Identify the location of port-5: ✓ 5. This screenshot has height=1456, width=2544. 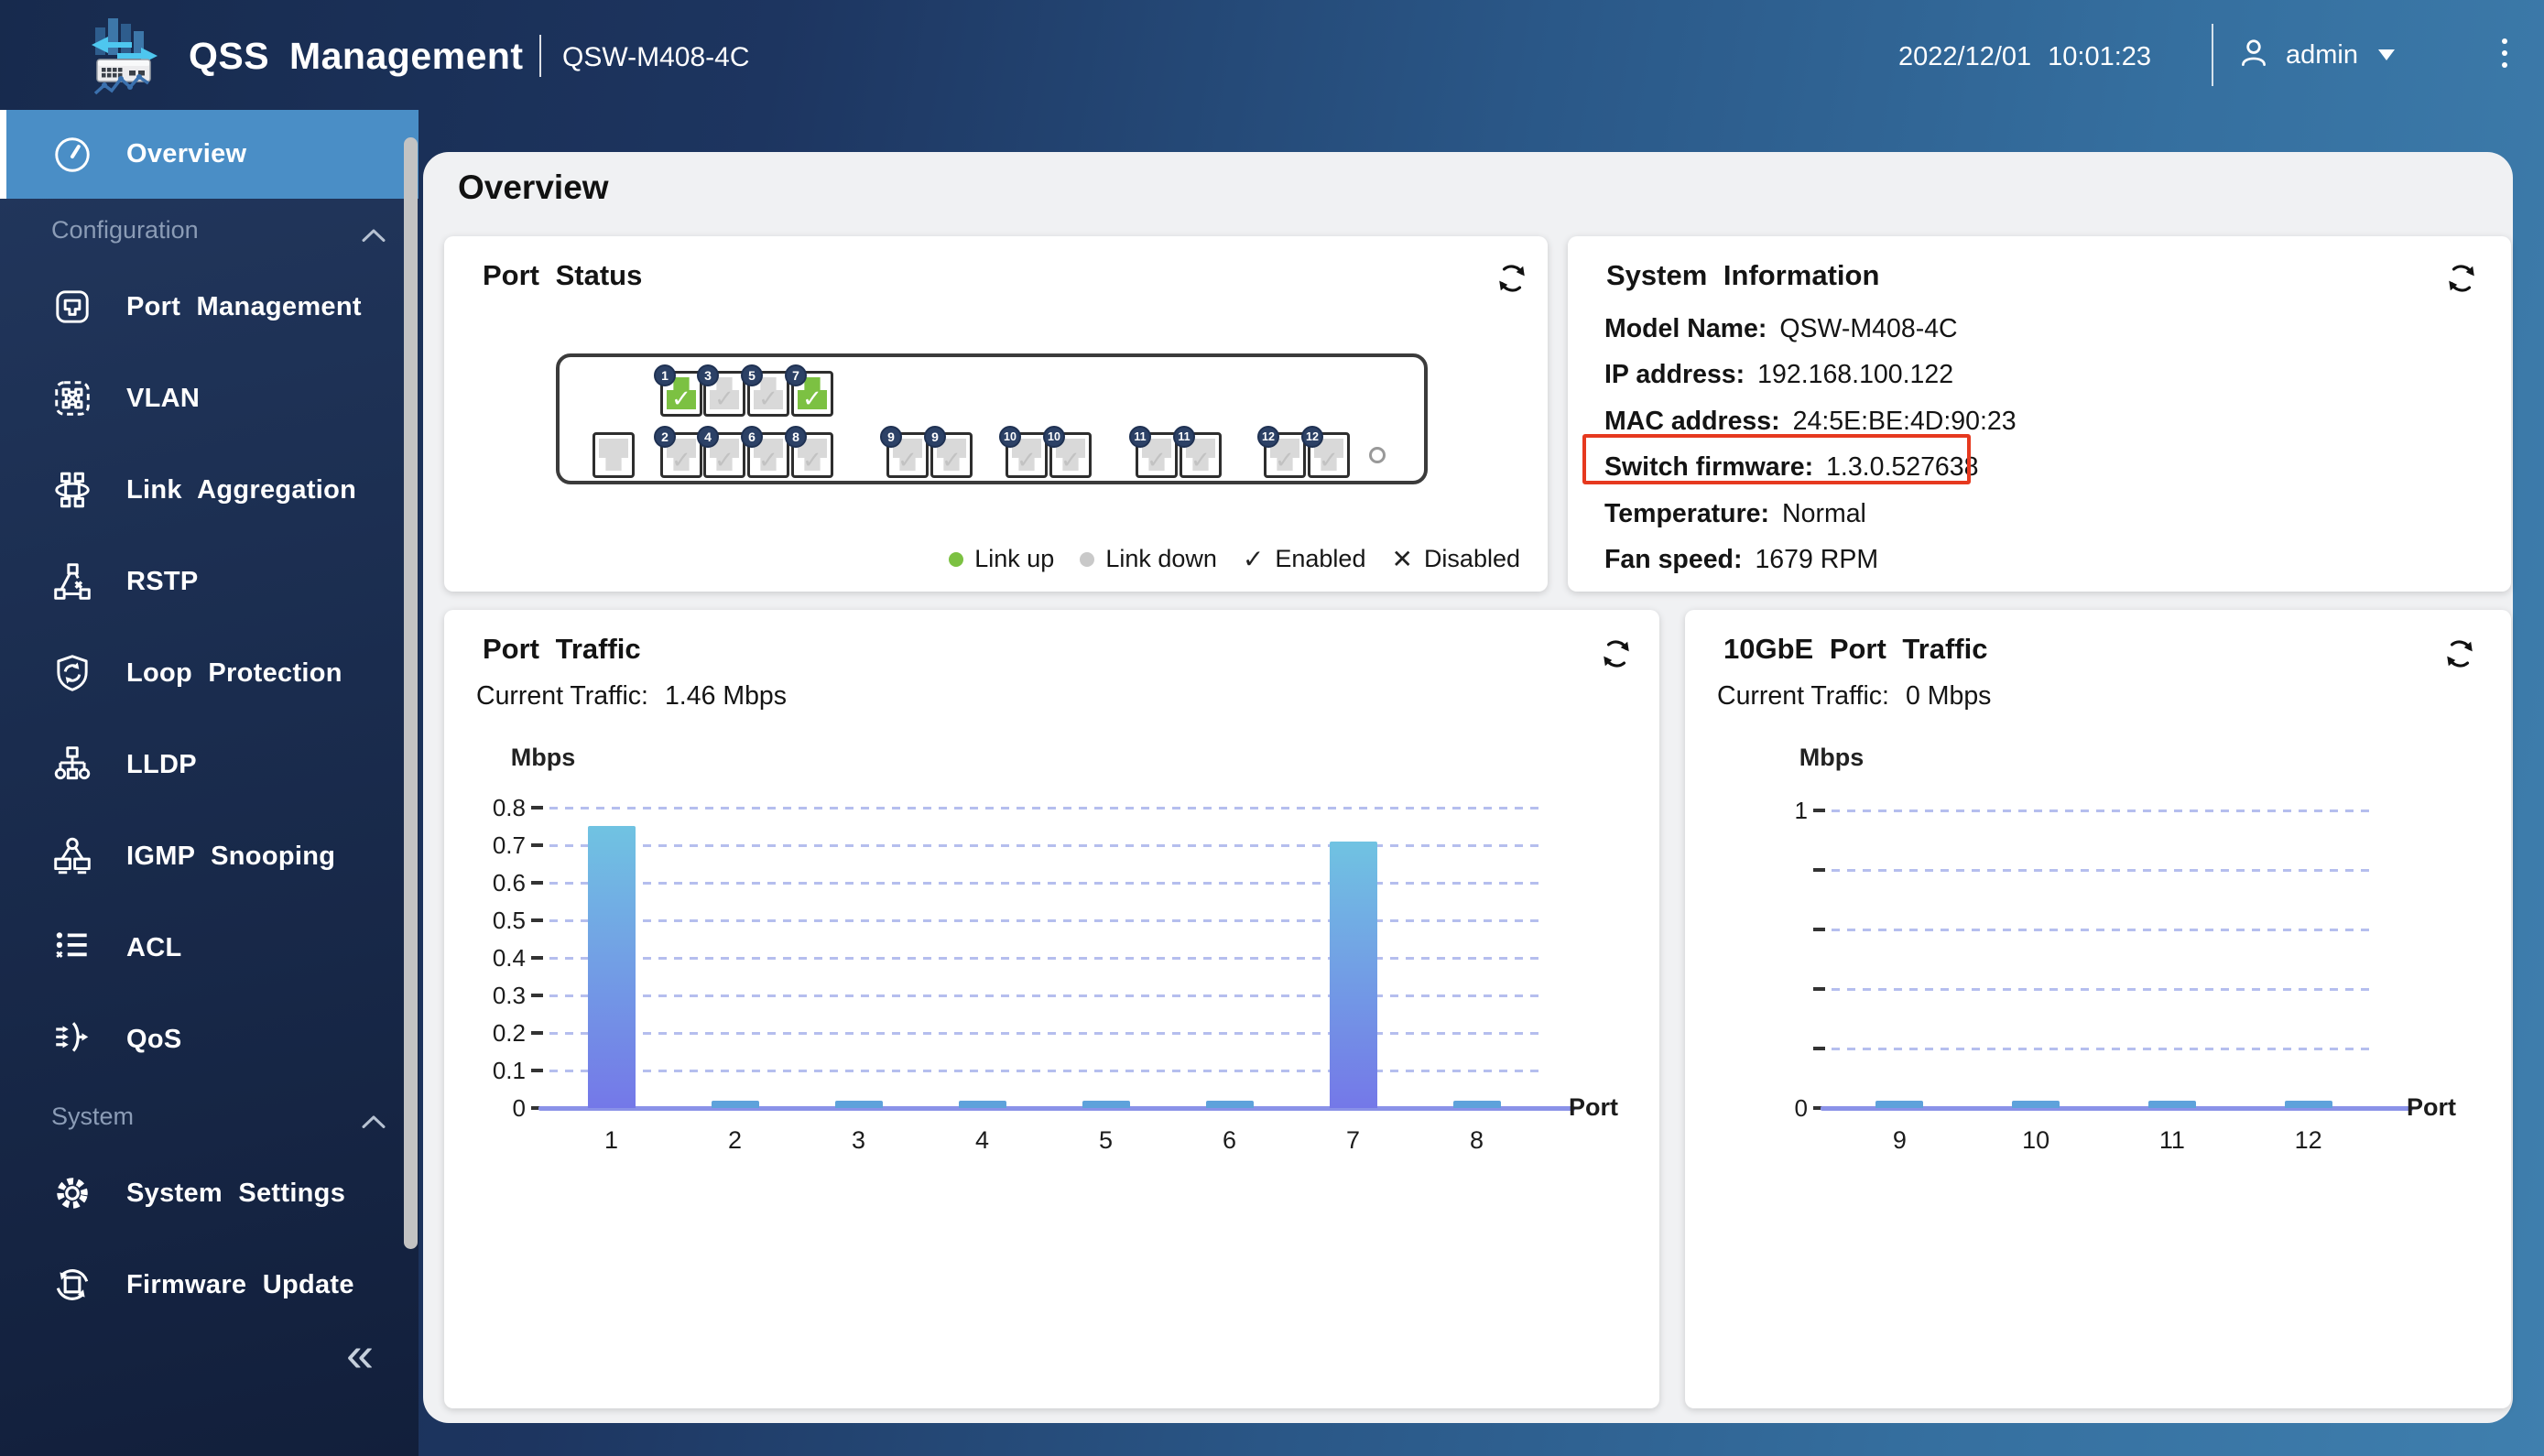
(765, 390).